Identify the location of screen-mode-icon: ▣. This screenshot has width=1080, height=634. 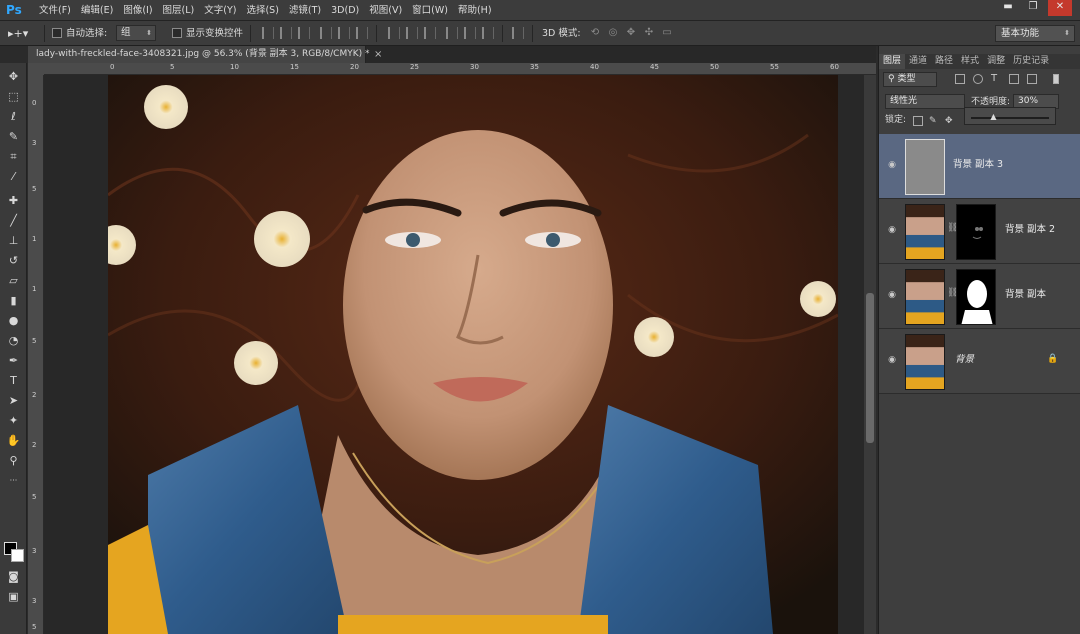
(13, 597).